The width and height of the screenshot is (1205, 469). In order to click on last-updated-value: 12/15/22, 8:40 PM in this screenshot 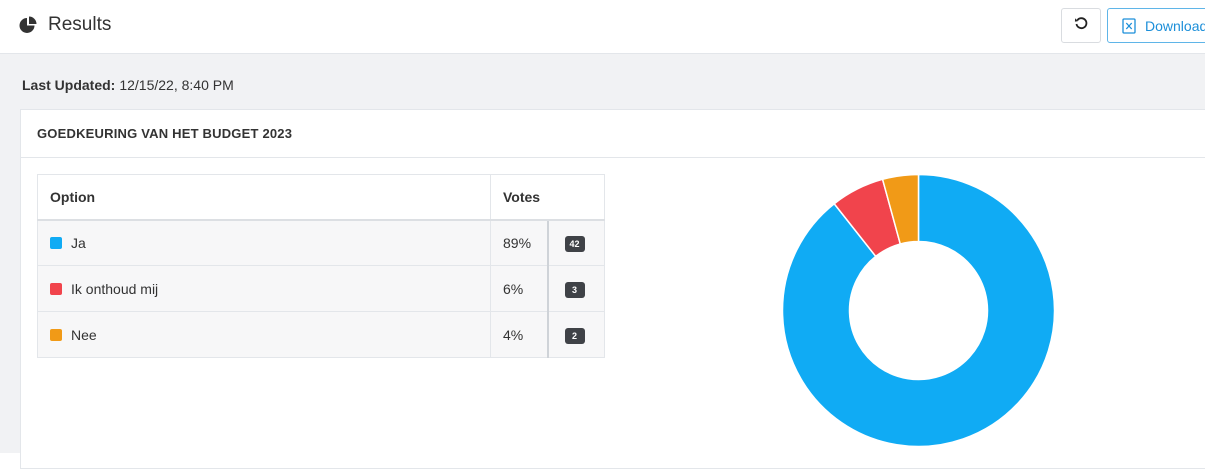, I will do `click(176, 85)`.